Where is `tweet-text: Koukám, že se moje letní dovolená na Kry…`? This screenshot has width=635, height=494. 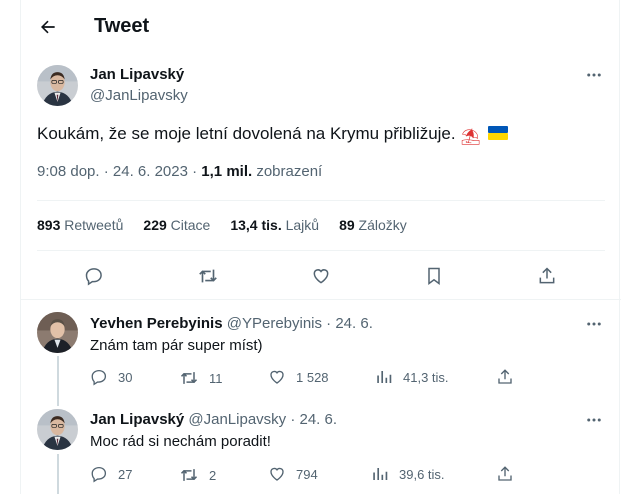
tweet-text: Koukám, že se moje letní dovolená na Kry… is located at coordinates (273, 136).